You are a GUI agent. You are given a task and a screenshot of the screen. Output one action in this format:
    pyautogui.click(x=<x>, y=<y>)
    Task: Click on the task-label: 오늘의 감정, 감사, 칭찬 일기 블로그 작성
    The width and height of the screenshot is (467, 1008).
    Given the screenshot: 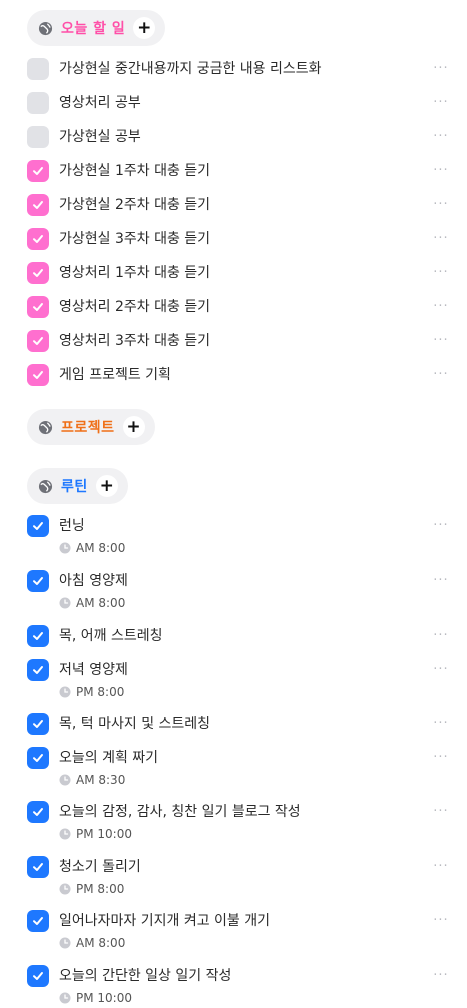 What is the action you would take?
    pyautogui.click(x=180, y=812)
    